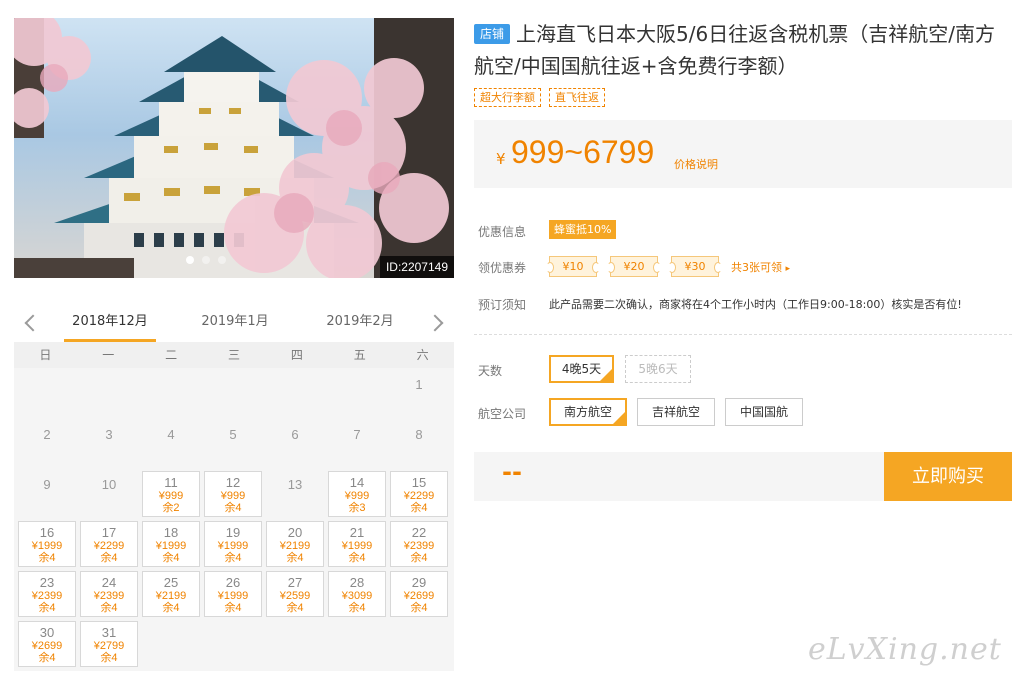  What do you see at coordinates (512, 472) in the screenshot?
I see `total-price: --` at bounding box center [512, 472].